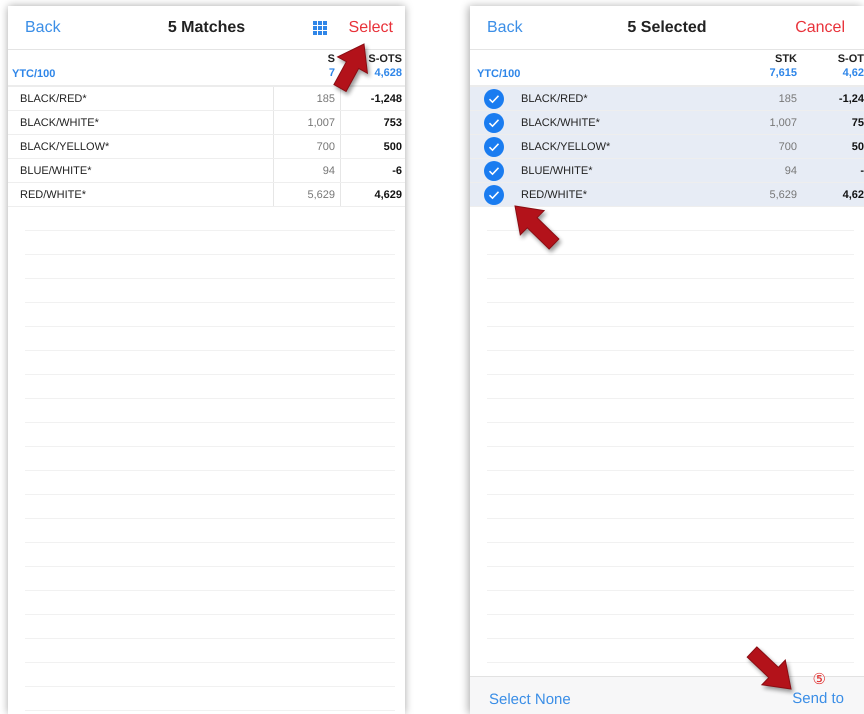  Describe the element at coordinates (783, 73) in the screenshot. I see `column-total: 7,615` at that location.